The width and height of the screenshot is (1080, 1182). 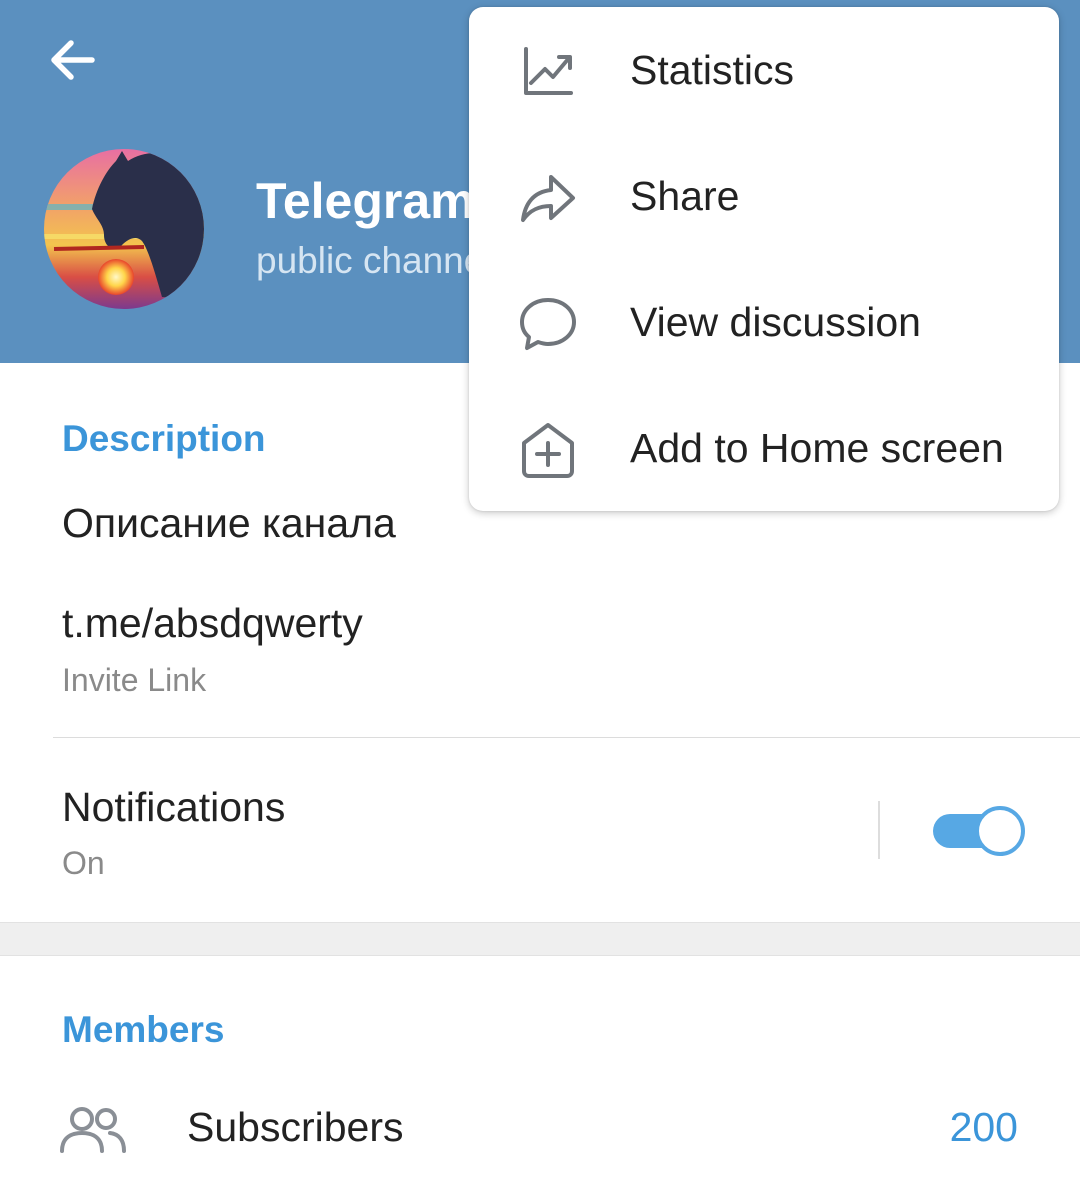 I want to click on arrow-left-icon, so click(x=73, y=60).